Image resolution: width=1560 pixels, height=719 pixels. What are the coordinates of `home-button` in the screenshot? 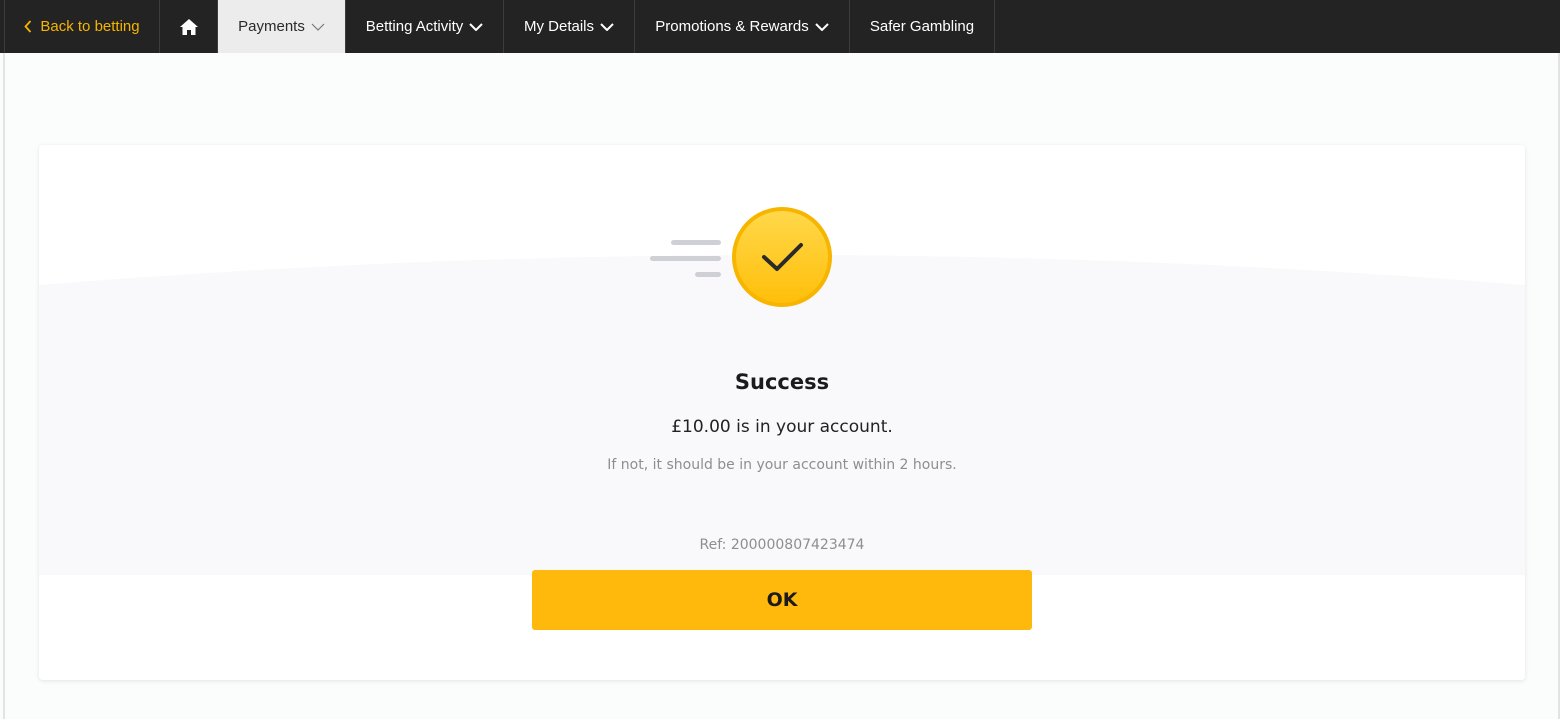 It's located at (189, 26).